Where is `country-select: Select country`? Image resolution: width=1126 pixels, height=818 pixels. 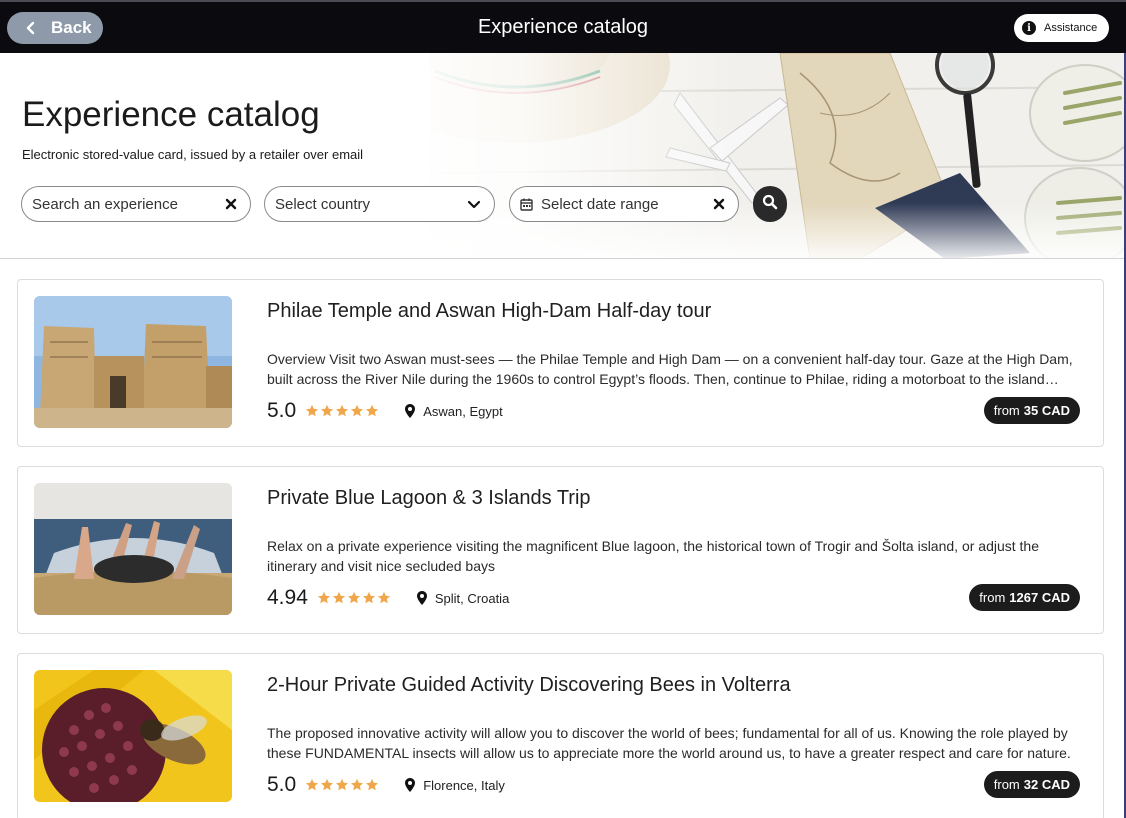
country-select: Select country is located at coordinates (379, 204).